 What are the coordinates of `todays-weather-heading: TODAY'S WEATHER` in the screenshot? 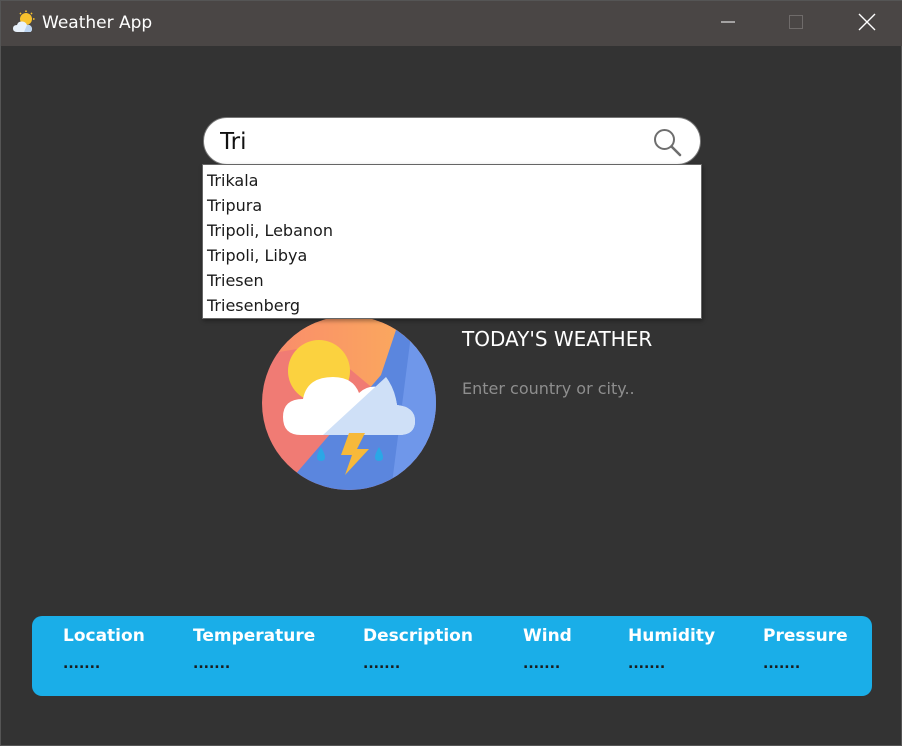 It's located at (557, 339).